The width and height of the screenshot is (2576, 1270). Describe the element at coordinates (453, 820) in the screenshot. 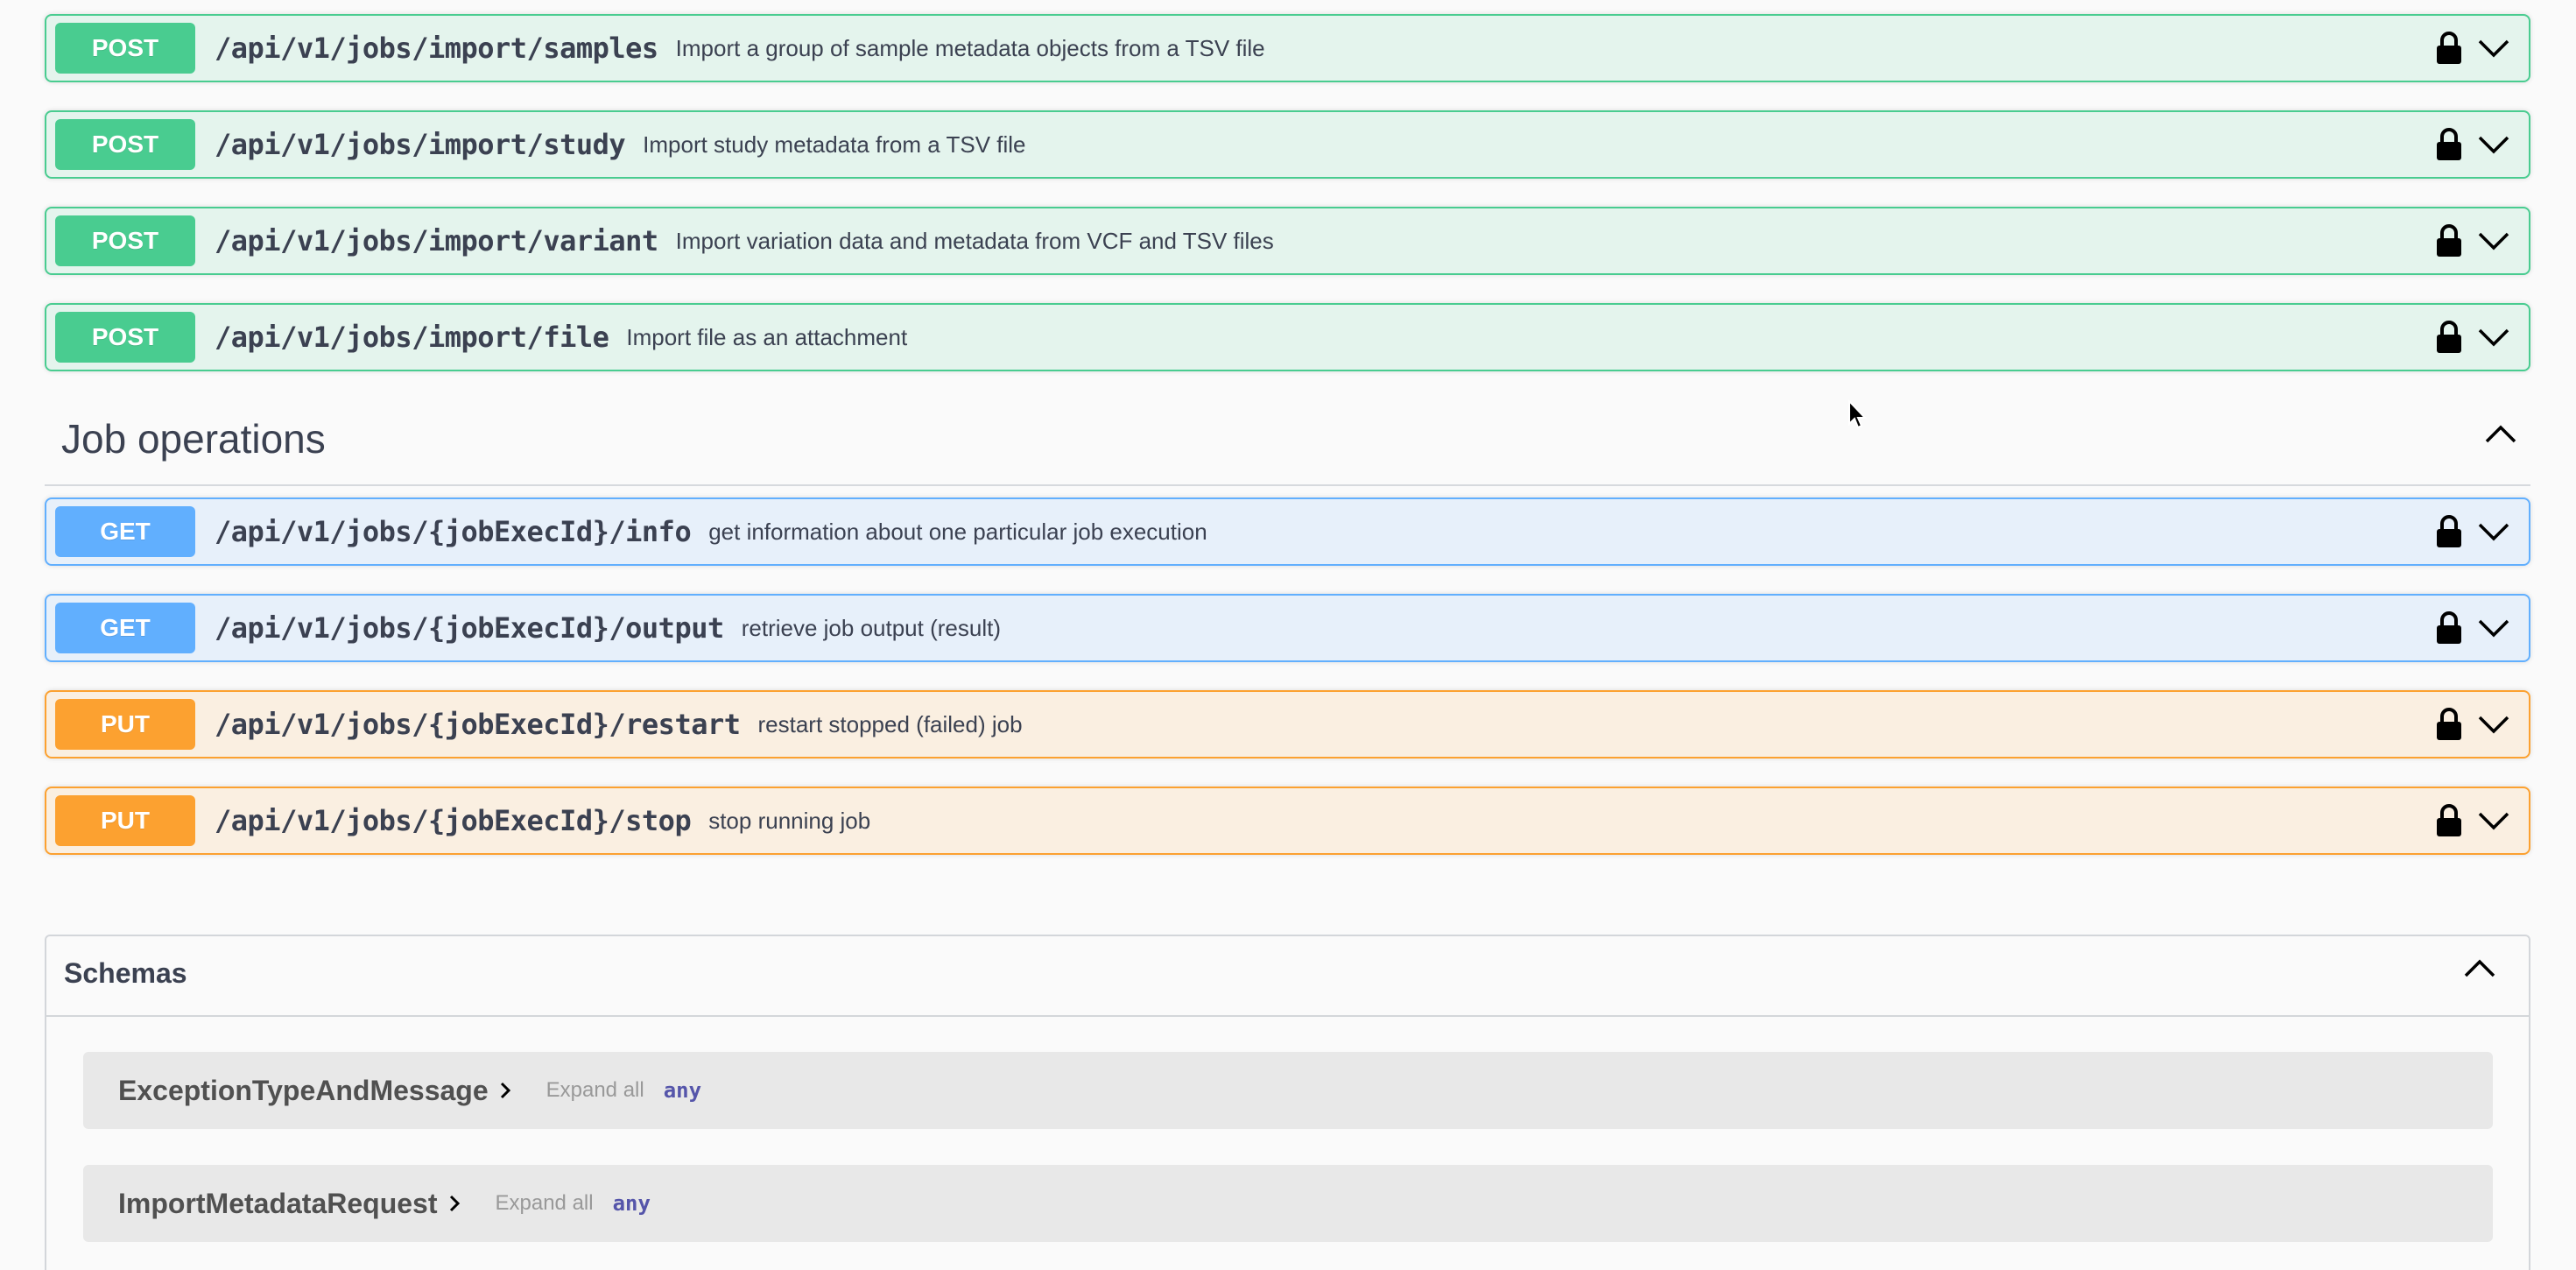

I see `operation-path: /api/v1/jobs/{jobExecId}/stop` at that location.